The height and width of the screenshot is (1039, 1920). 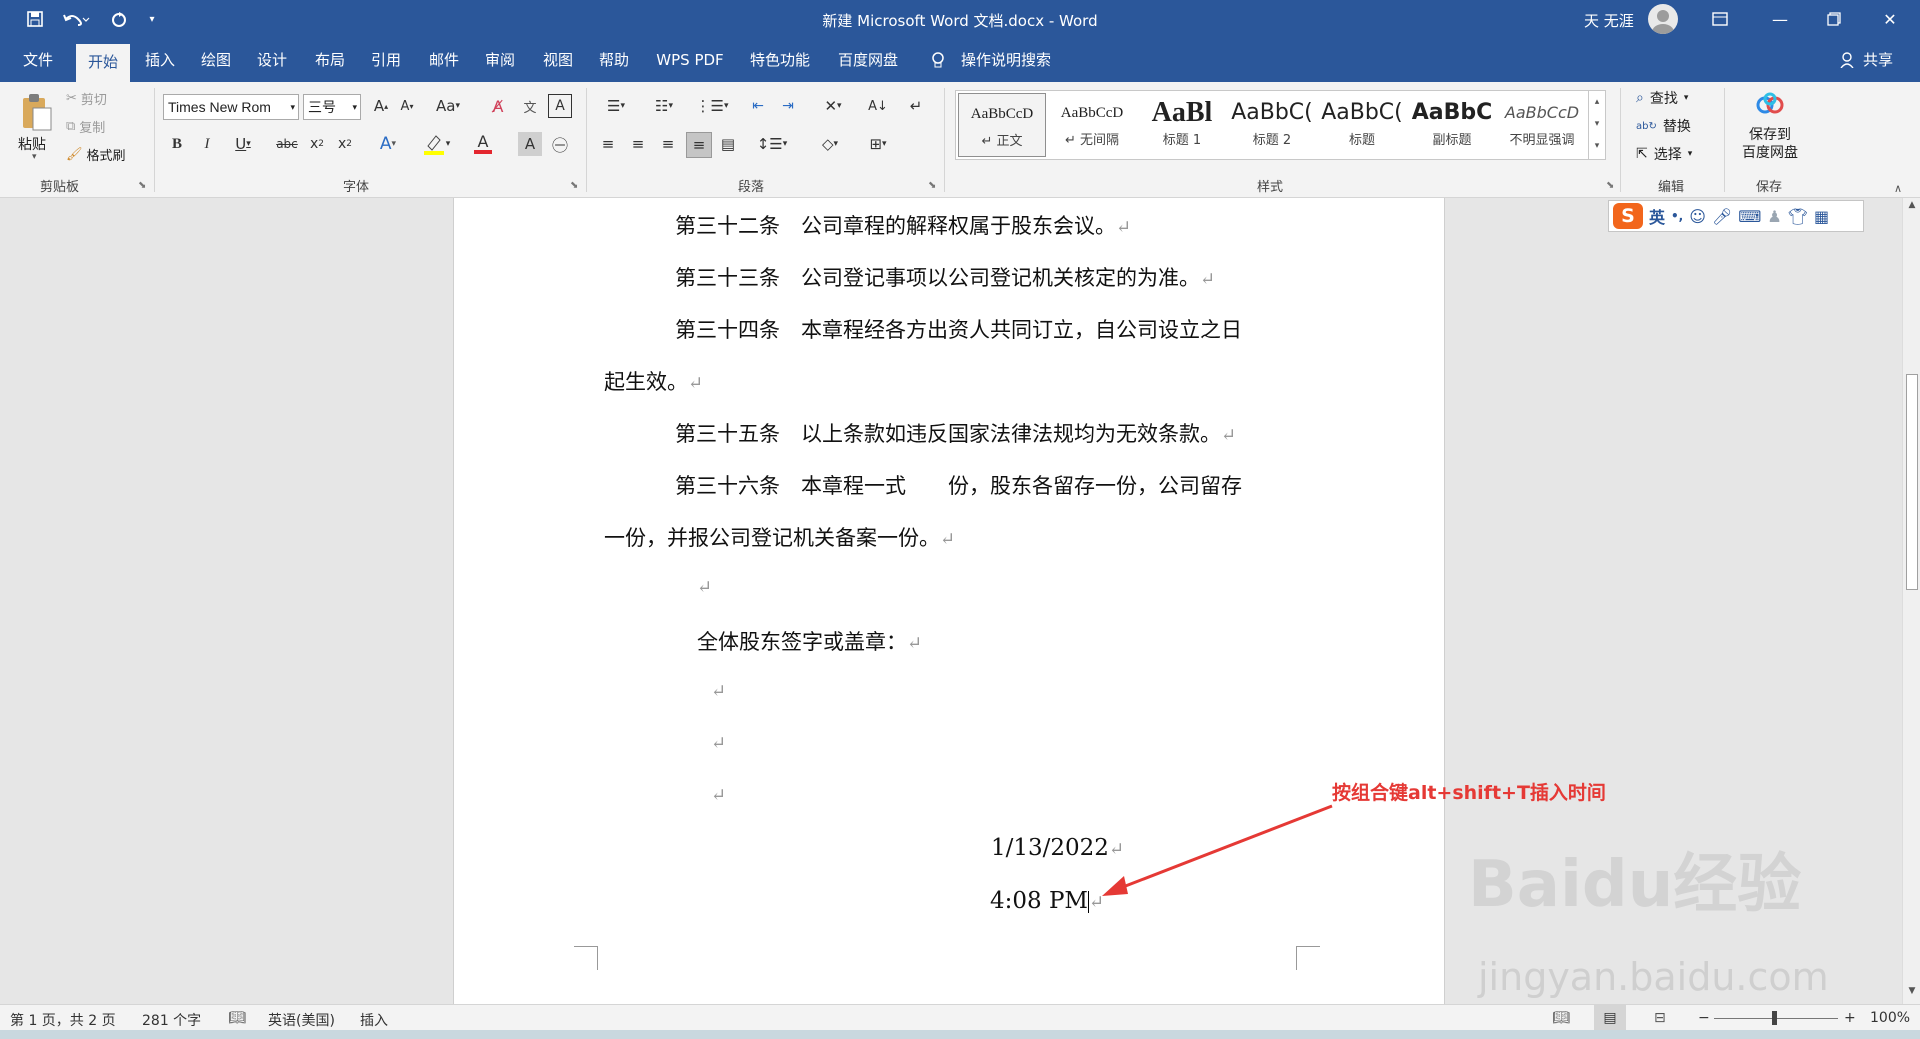 I want to click on annotation-text: 按组合键alt+shift+T插入时间, so click(x=1469, y=793).